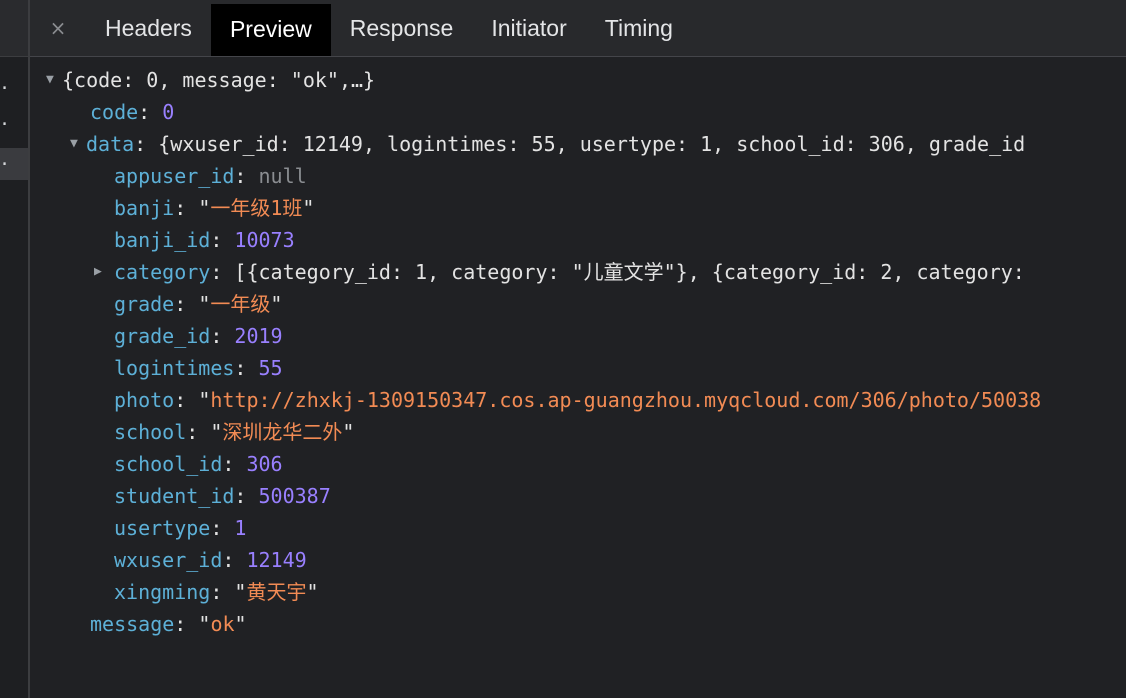  Describe the element at coordinates (402, 28) in the screenshot. I see `tab-response: Response` at that location.